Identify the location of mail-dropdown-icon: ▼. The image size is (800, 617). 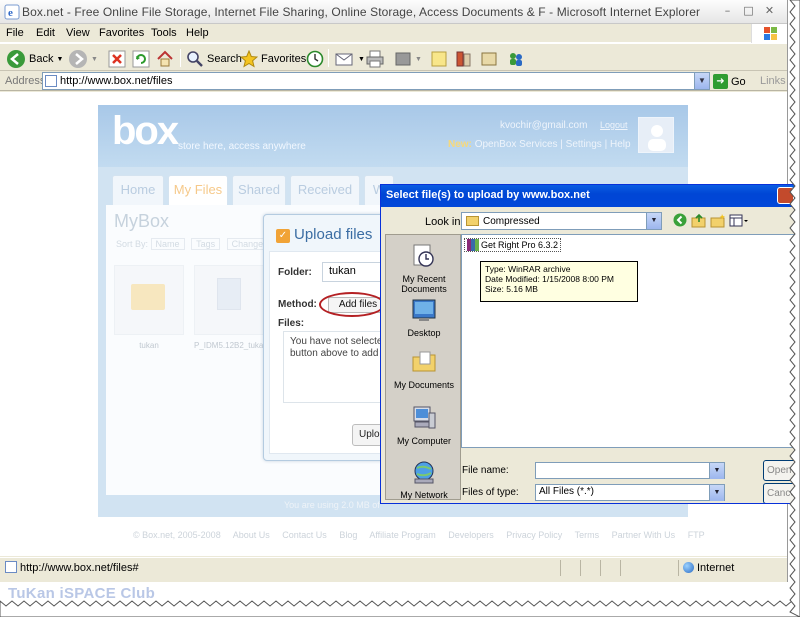
(361, 59).